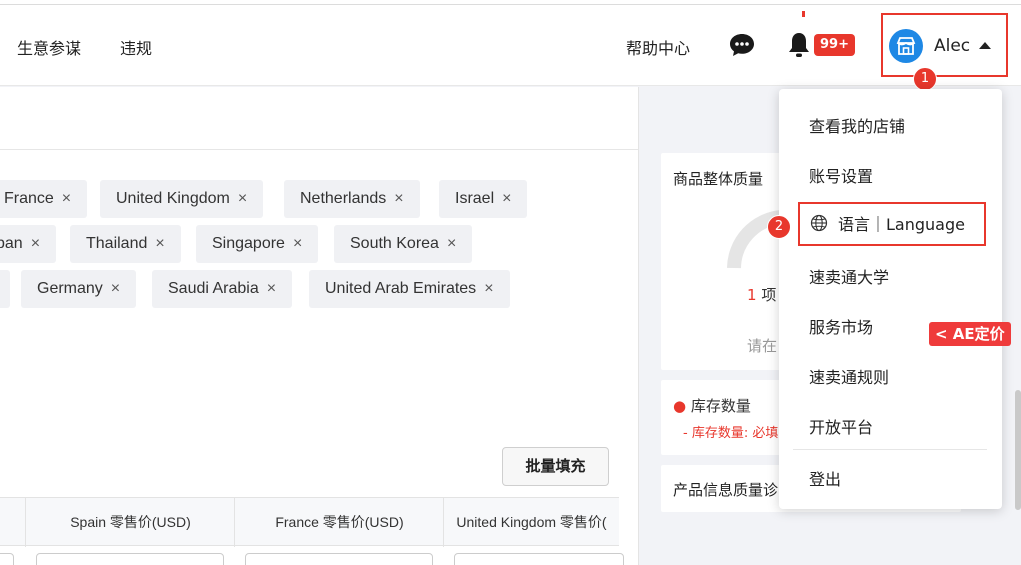 This screenshot has height=565, width=1021. I want to click on issue-count-number: 1, so click(752, 295).